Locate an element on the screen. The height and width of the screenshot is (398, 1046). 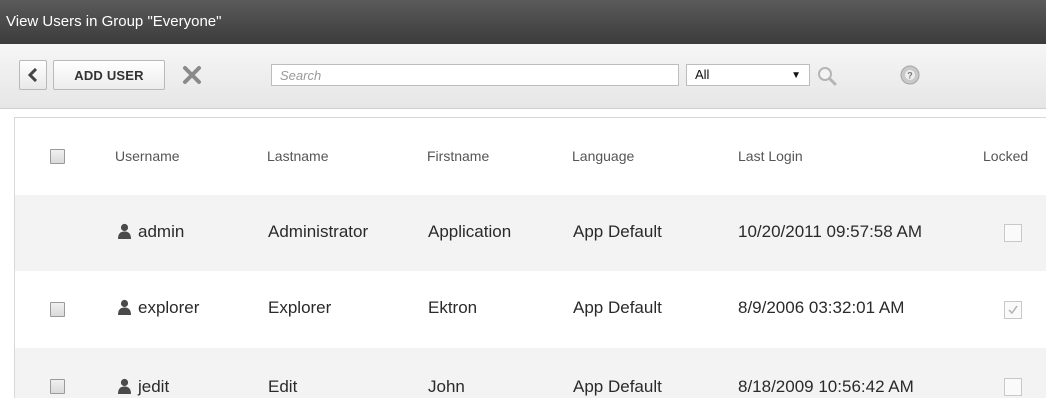
chevron-left-icon is located at coordinates (32, 75).